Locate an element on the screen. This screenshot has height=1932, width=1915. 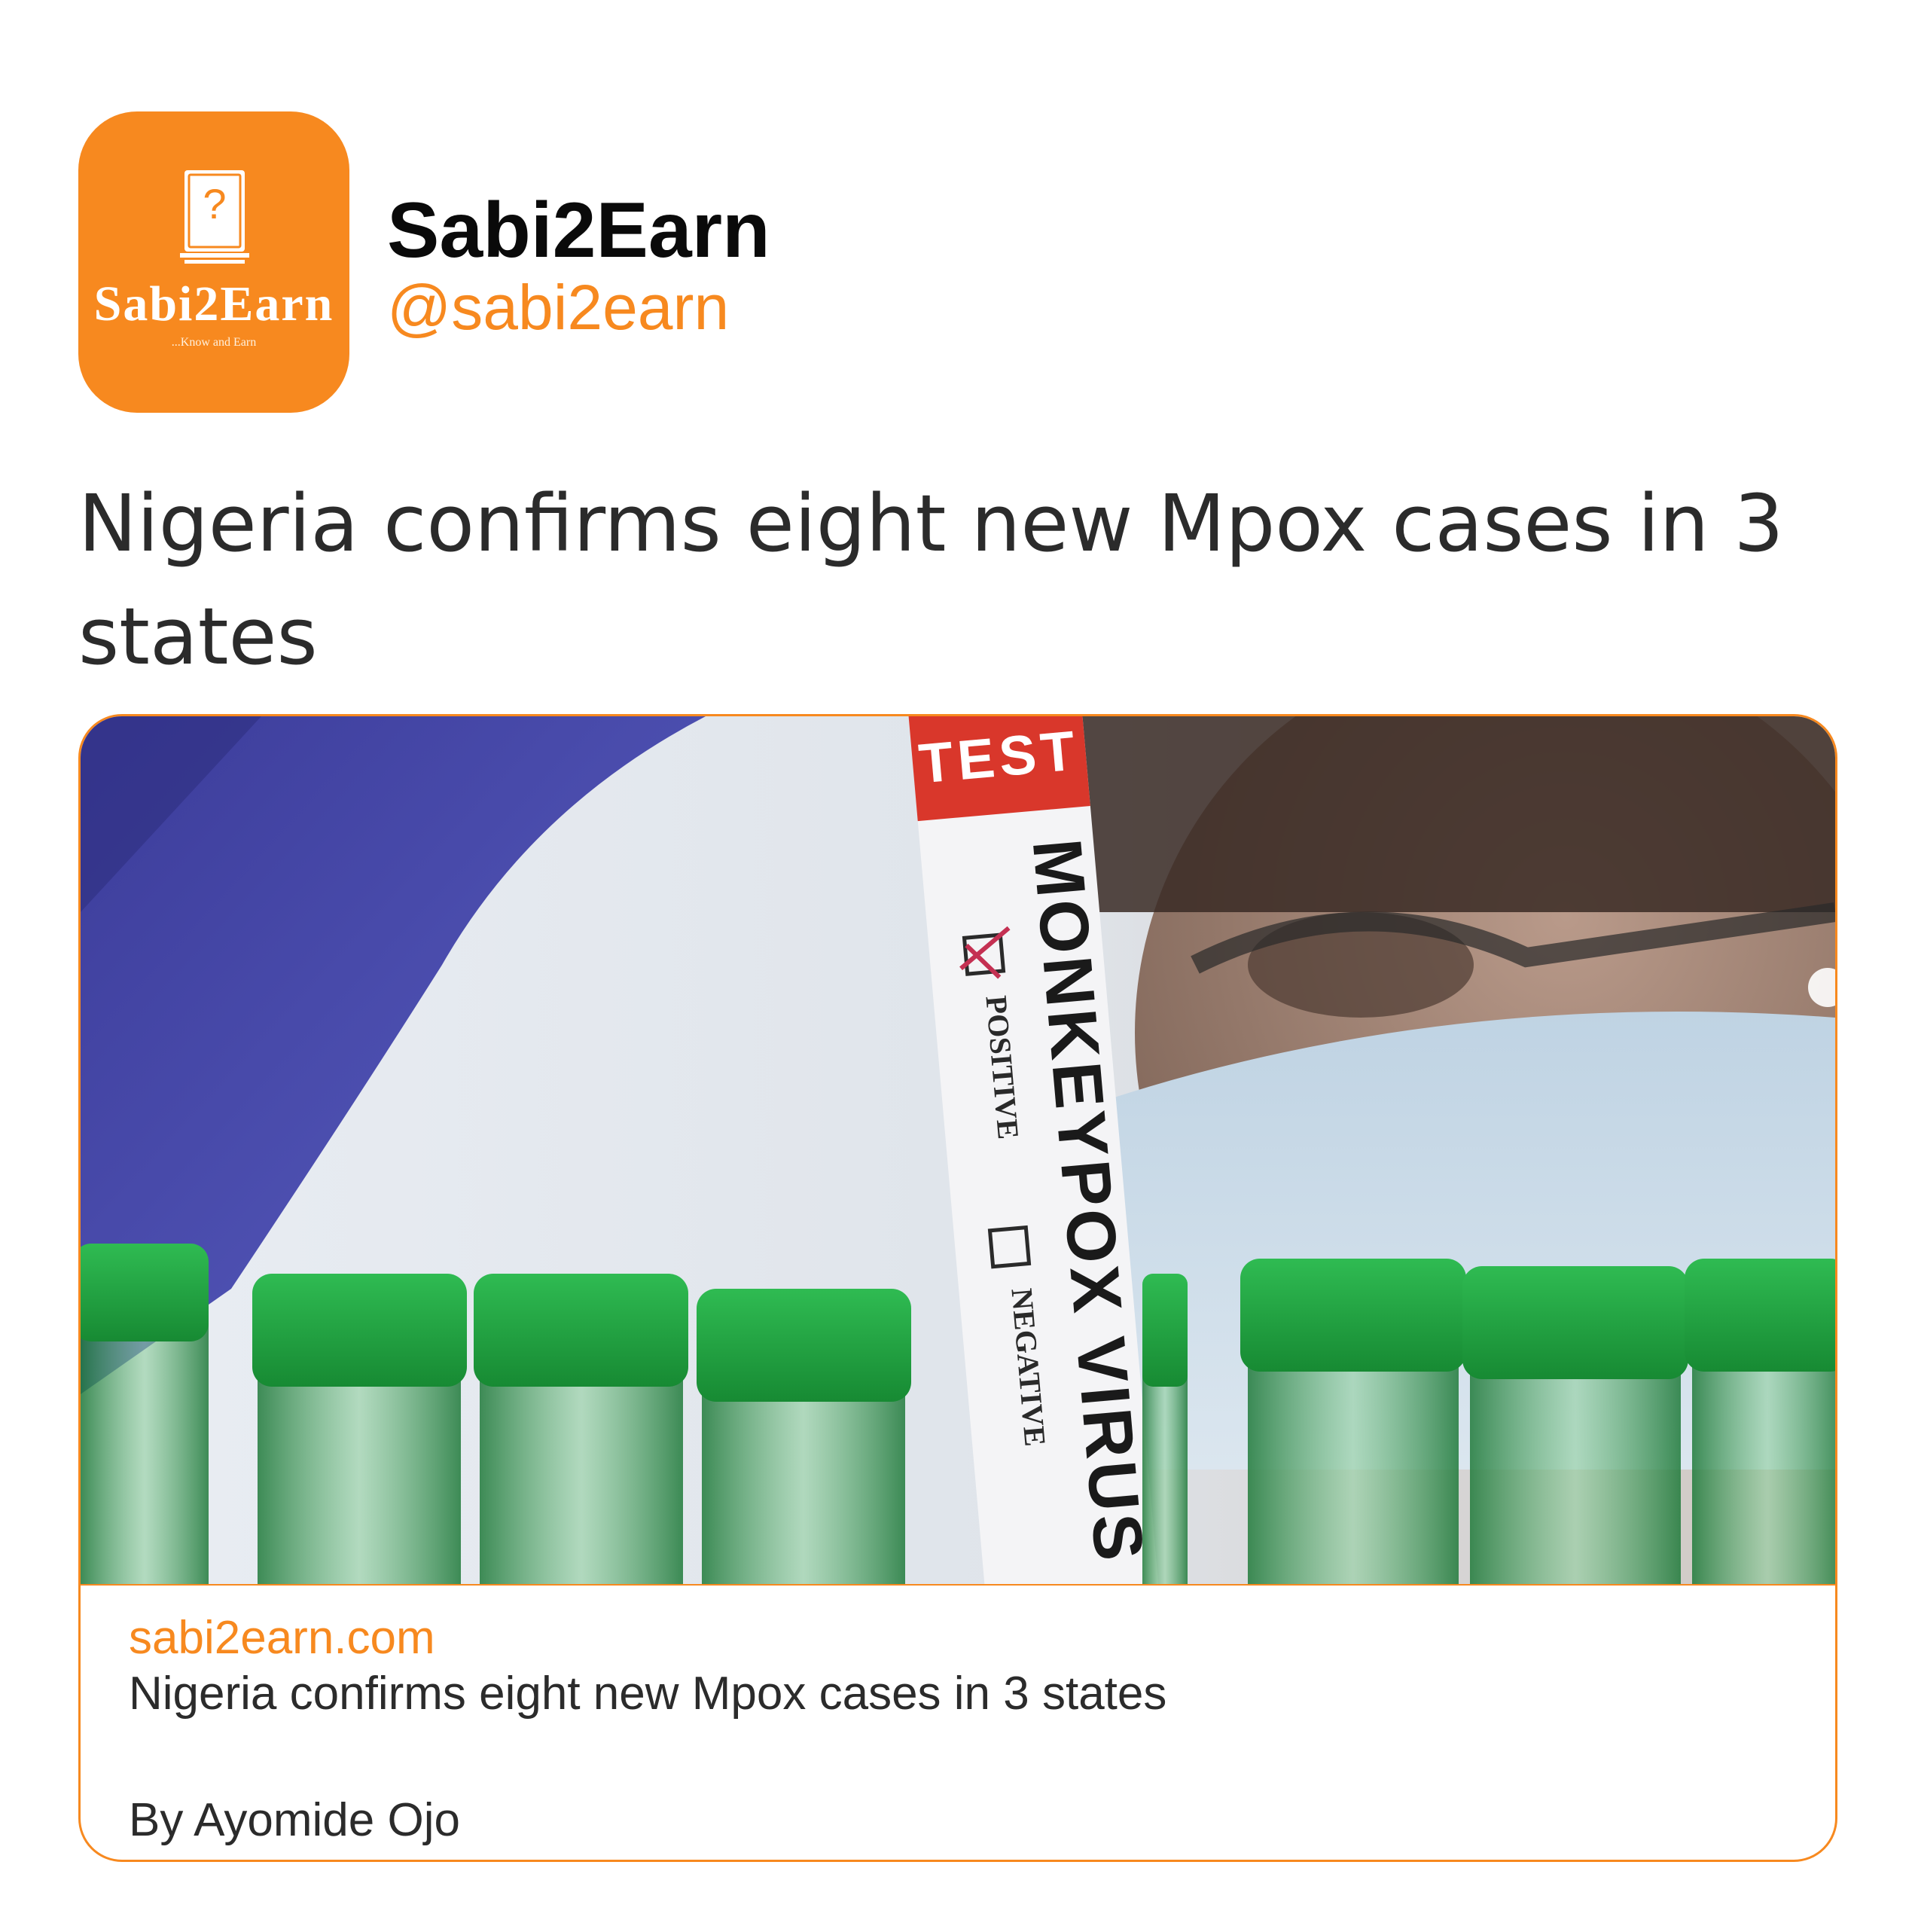
book-question-icon: ? is located at coordinates (214, 217).